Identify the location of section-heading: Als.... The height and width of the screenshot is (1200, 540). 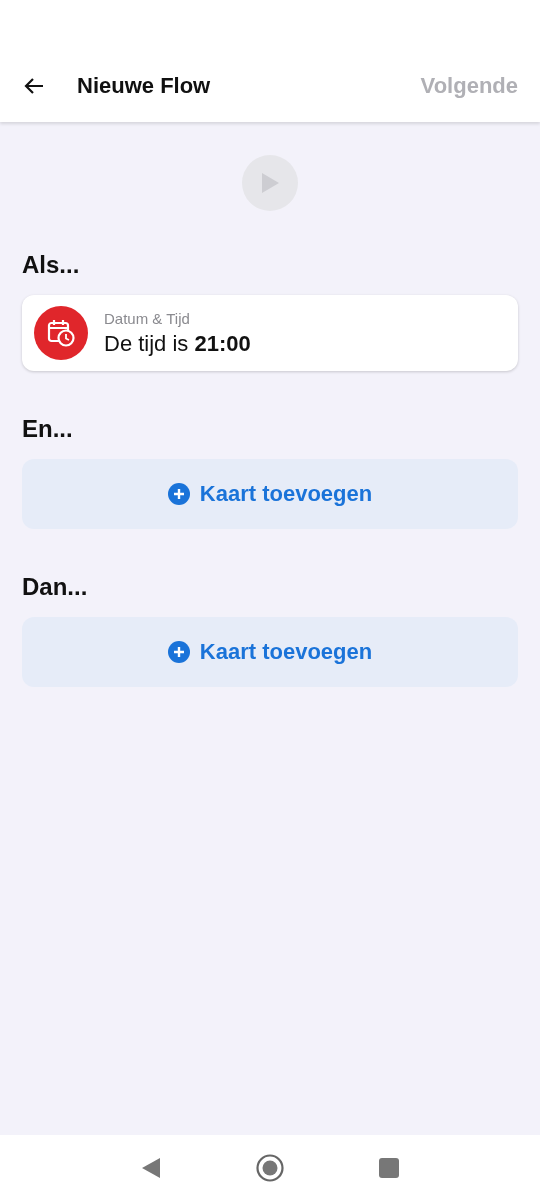
(51, 265).